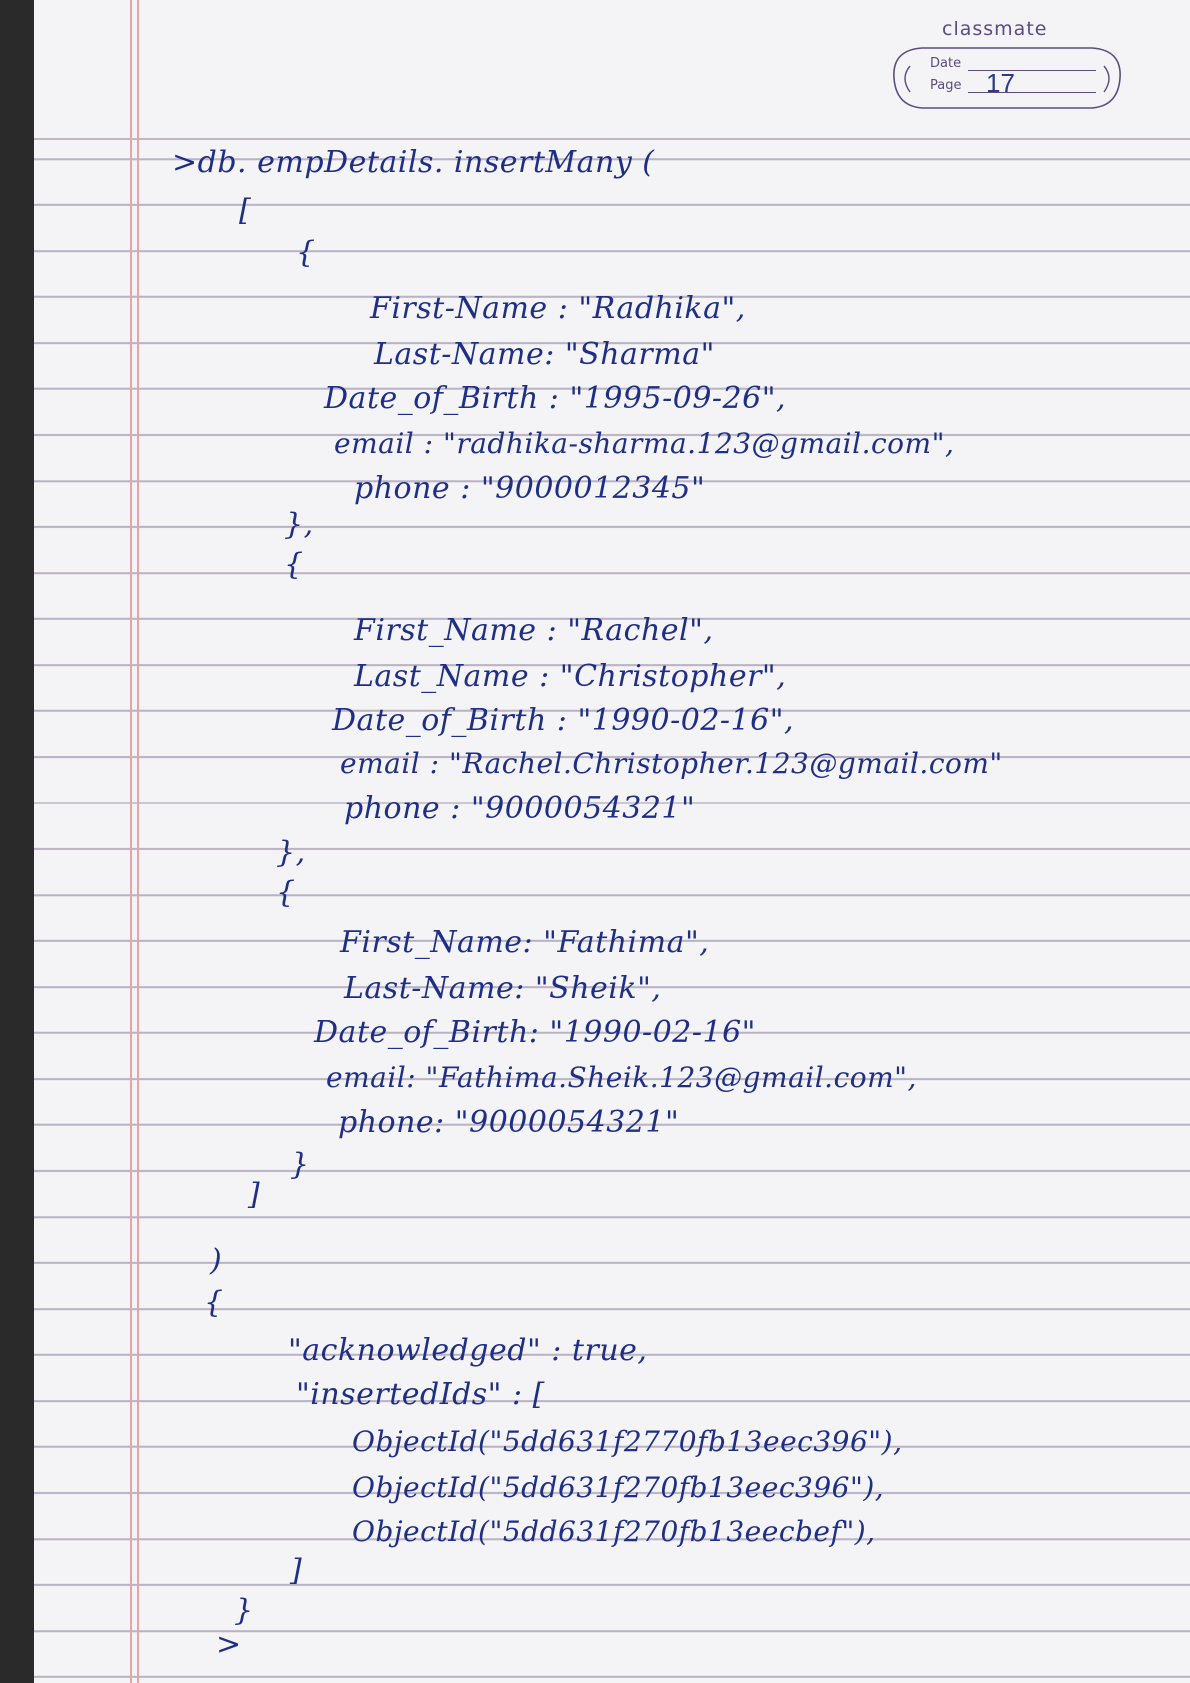  What do you see at coordinates (413, 162) in the screenshot?
I see `code-line: >db. empDetails. insertMany (` at bounding box center [413, 162].